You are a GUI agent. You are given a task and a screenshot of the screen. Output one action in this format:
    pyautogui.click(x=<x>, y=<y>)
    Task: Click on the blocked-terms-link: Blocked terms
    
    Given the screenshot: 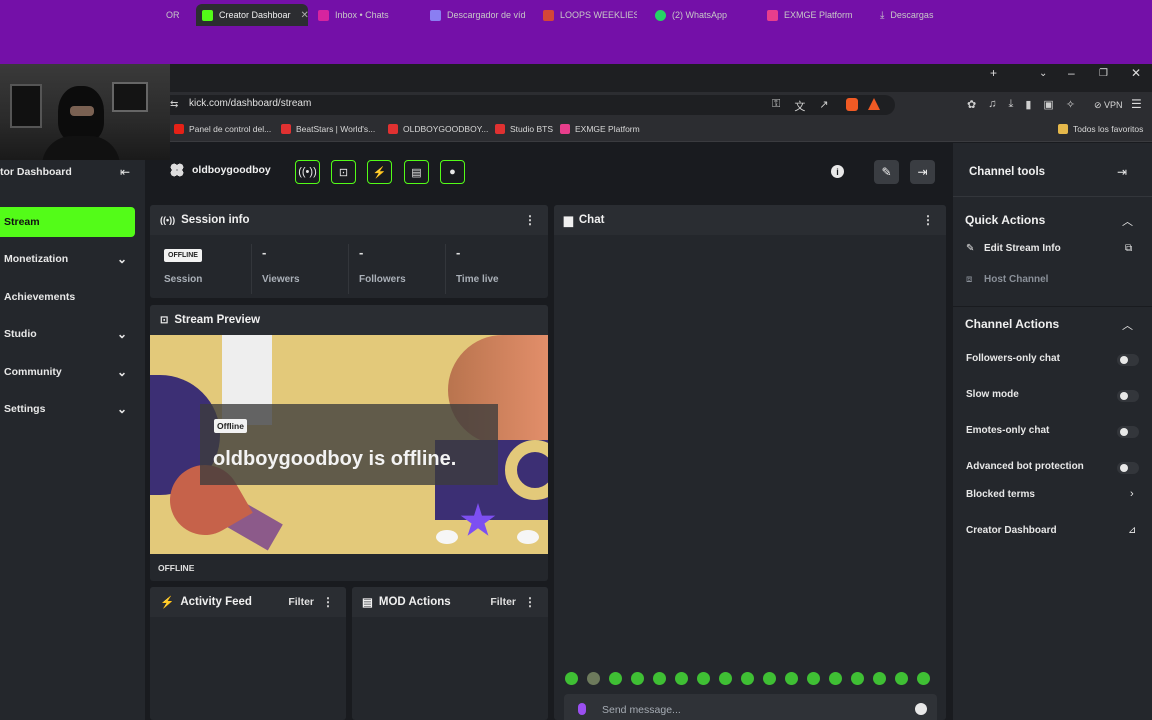 What is the action you would take?
    pyautogui.click(x=1000, y=494)
    